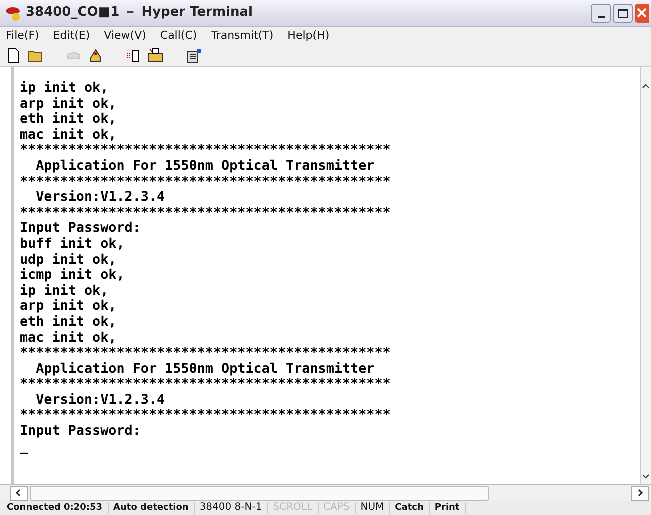  I want to click on new-document-icon, so click(14, 56).